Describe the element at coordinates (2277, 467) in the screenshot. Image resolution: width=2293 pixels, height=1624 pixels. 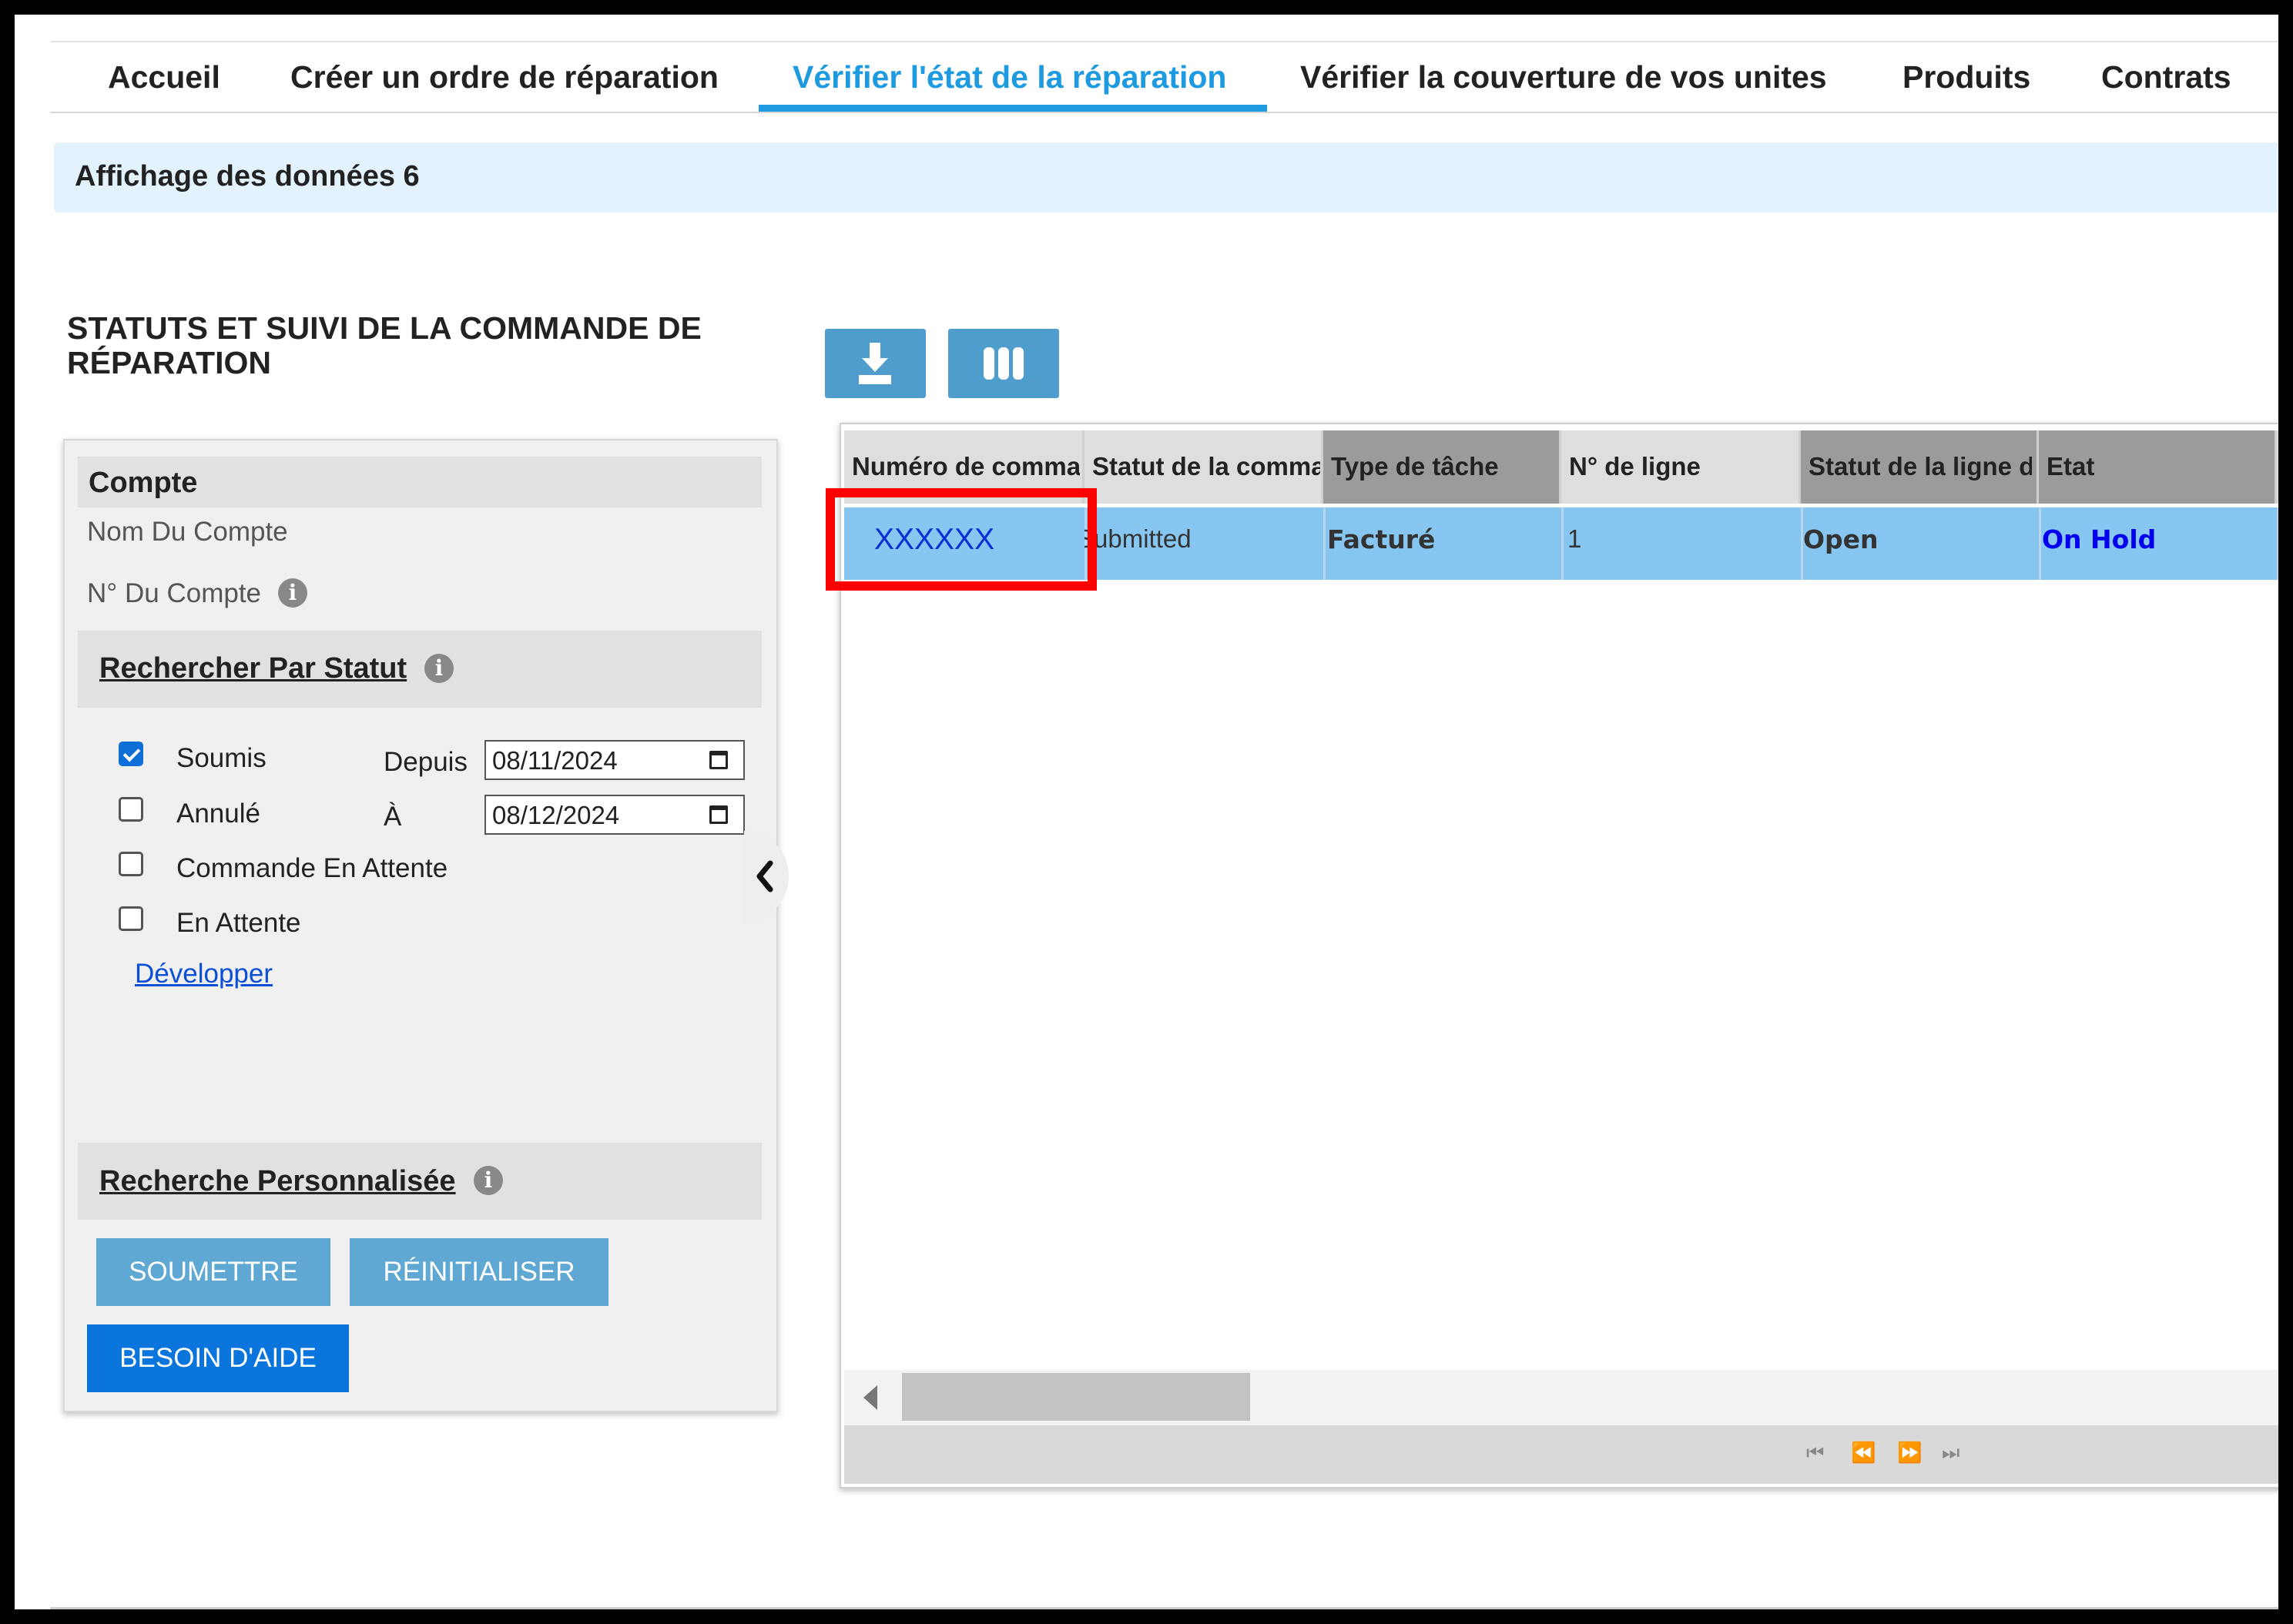
I see `column-header-more: D` at that location.